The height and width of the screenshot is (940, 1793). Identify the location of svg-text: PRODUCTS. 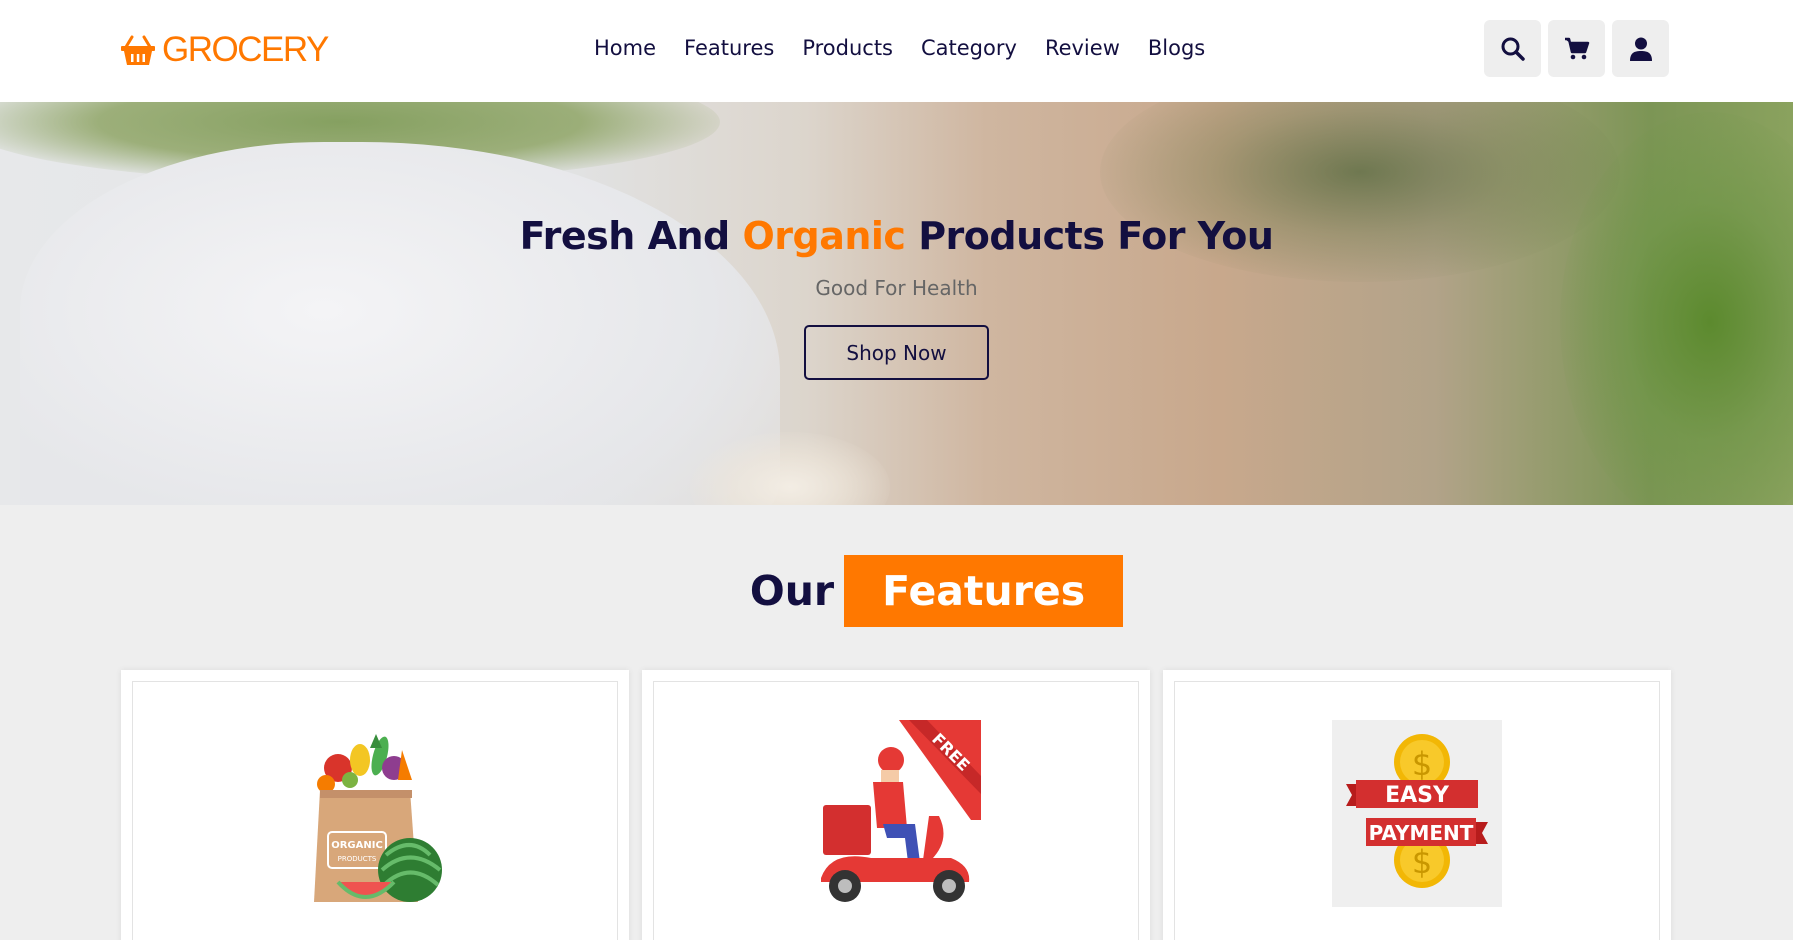
(357, 859).